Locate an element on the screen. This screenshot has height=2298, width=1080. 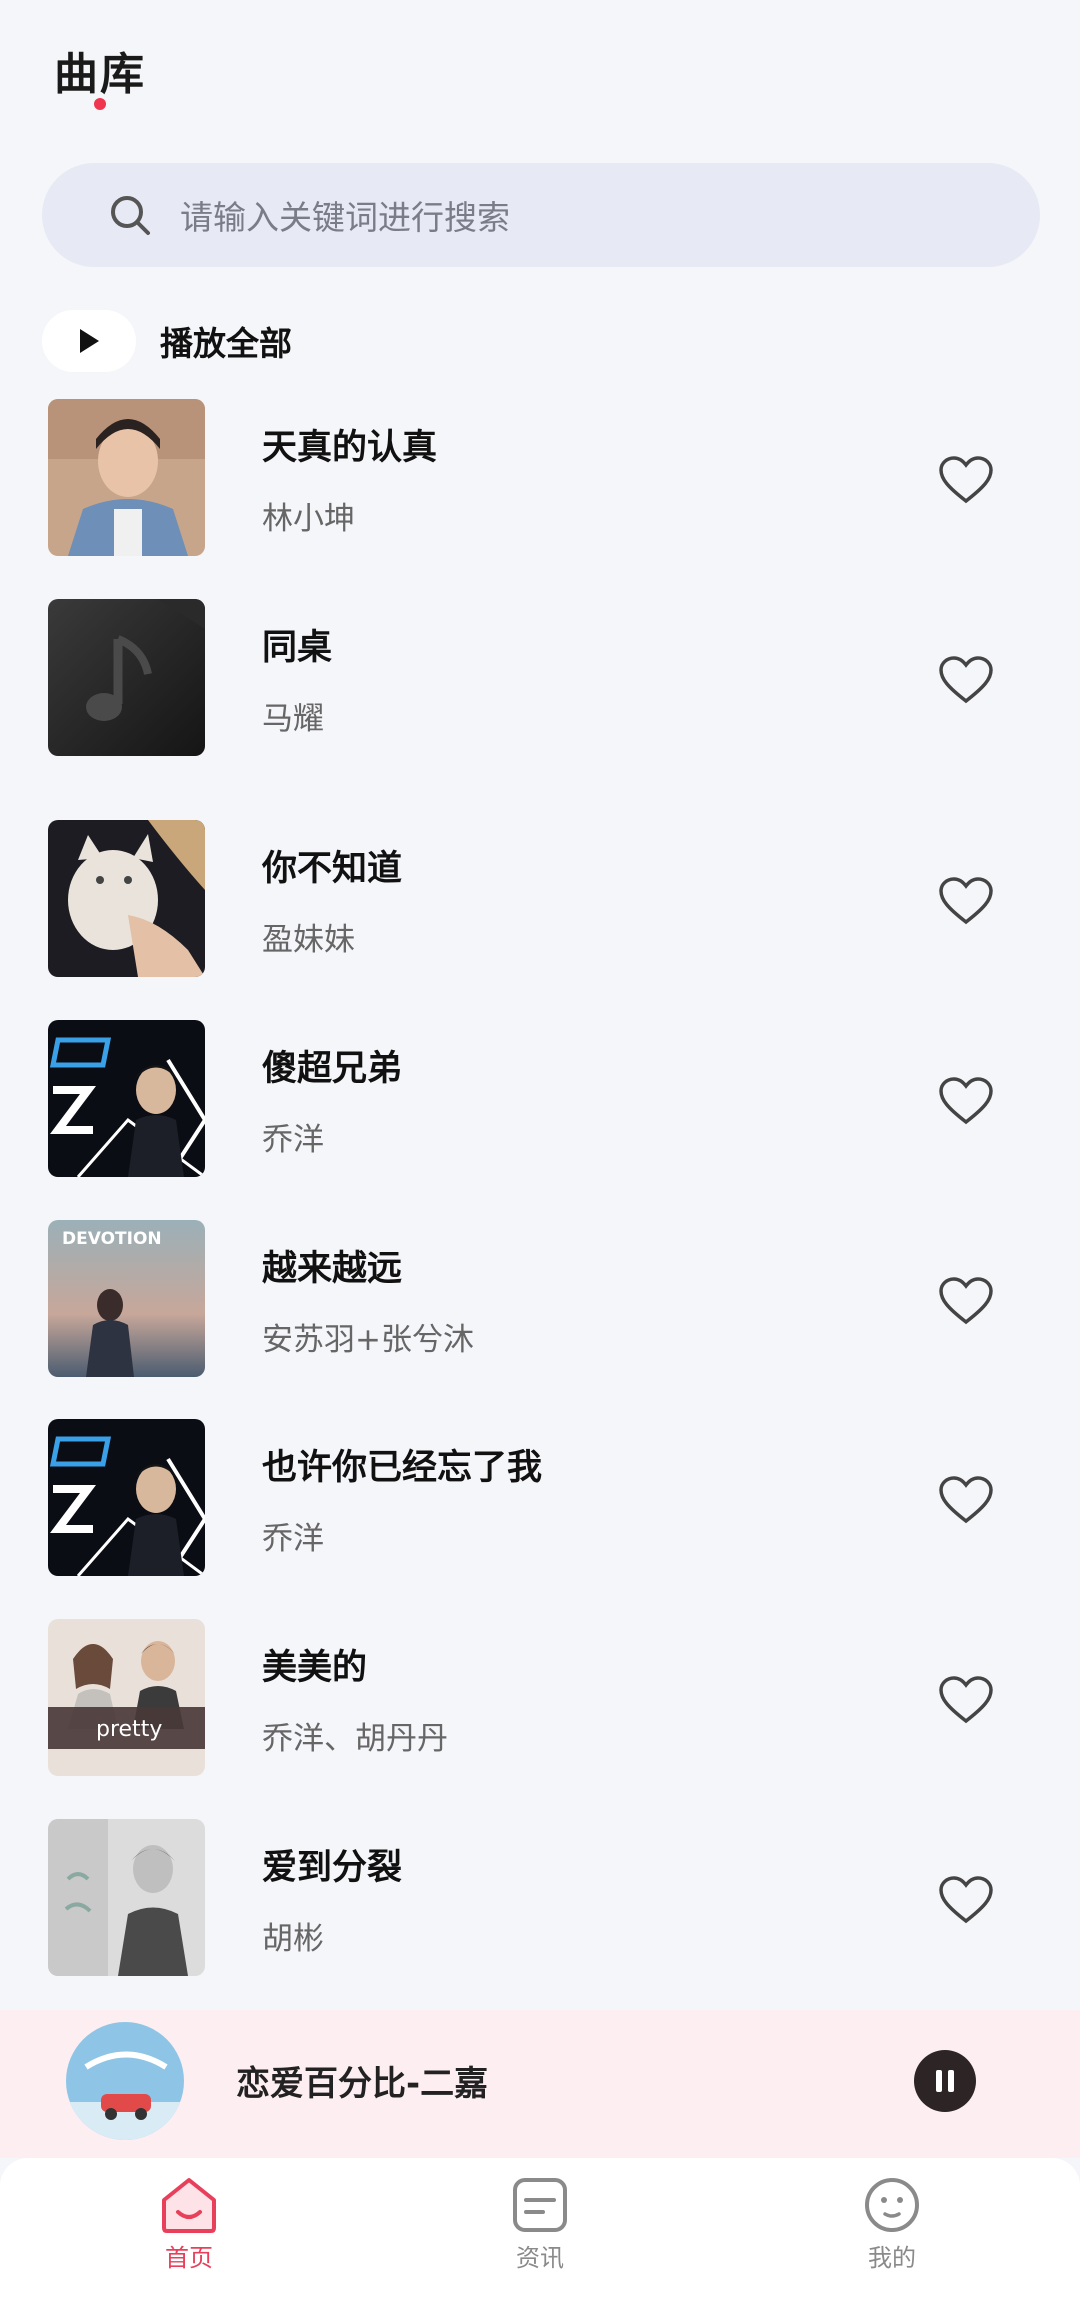
tab-news-label: 资讯 is located at coordinates (540, 2258).